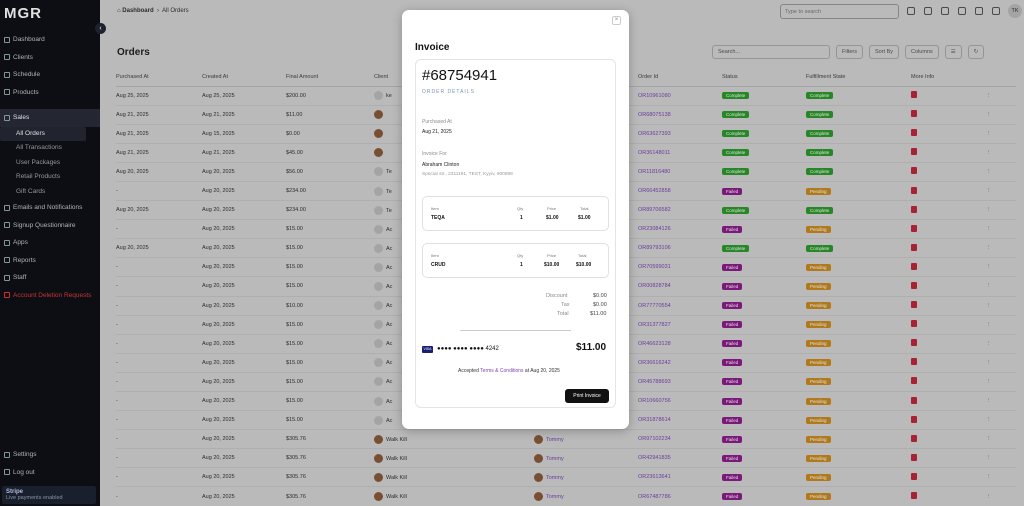 The width and height of the screenshot is (1024, 506). What do you see at coordinates (434, 154) in the screenshot?
I see `invoice-for-label: Invoice For` at bounding box center [434, 154].